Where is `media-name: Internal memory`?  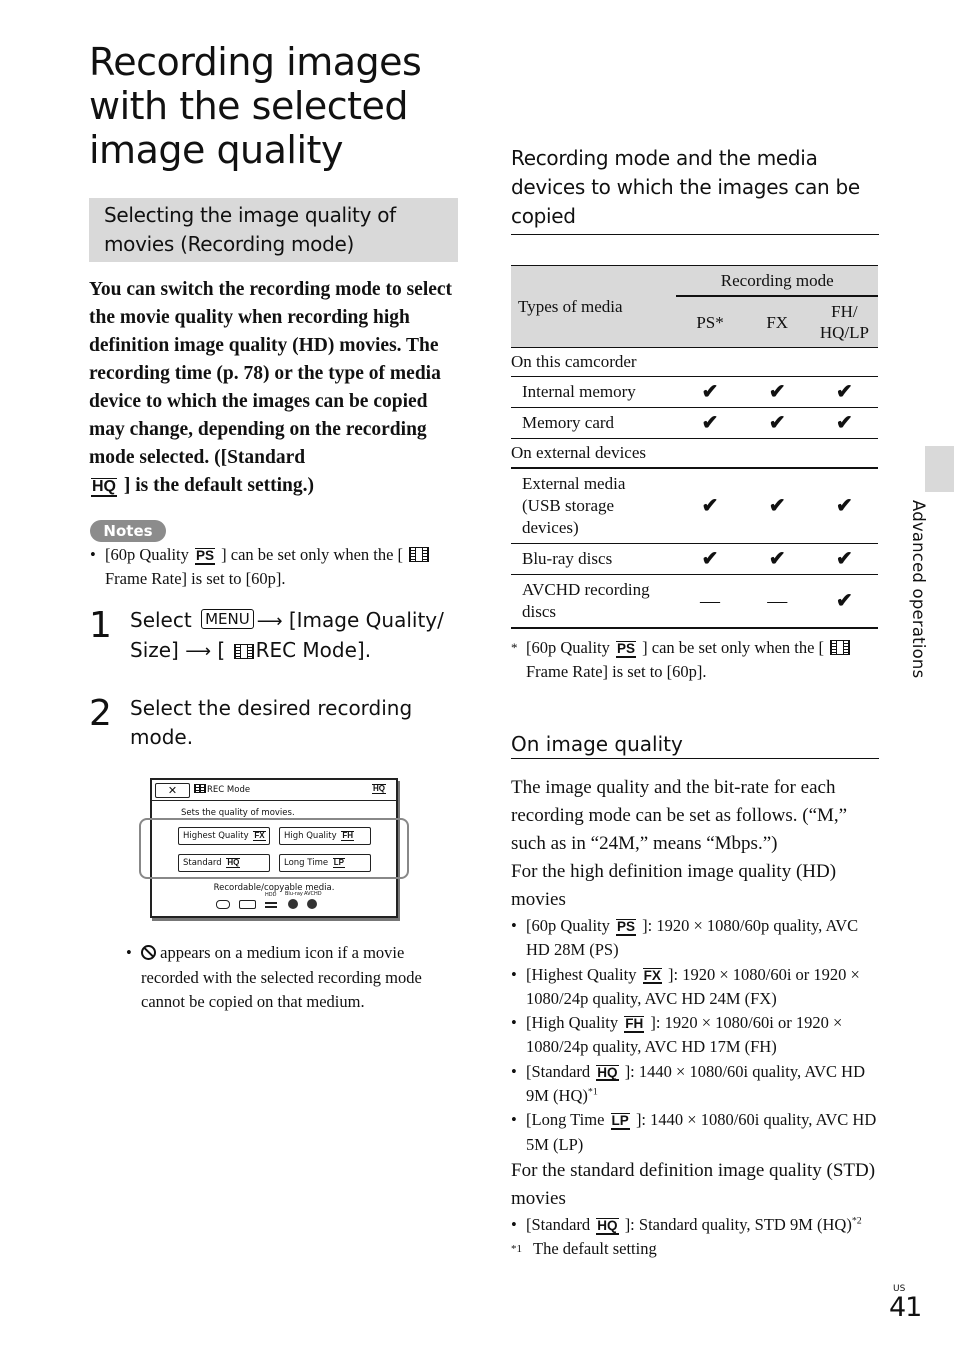
media-name: Internal memory is located at coordinates (594, 392).